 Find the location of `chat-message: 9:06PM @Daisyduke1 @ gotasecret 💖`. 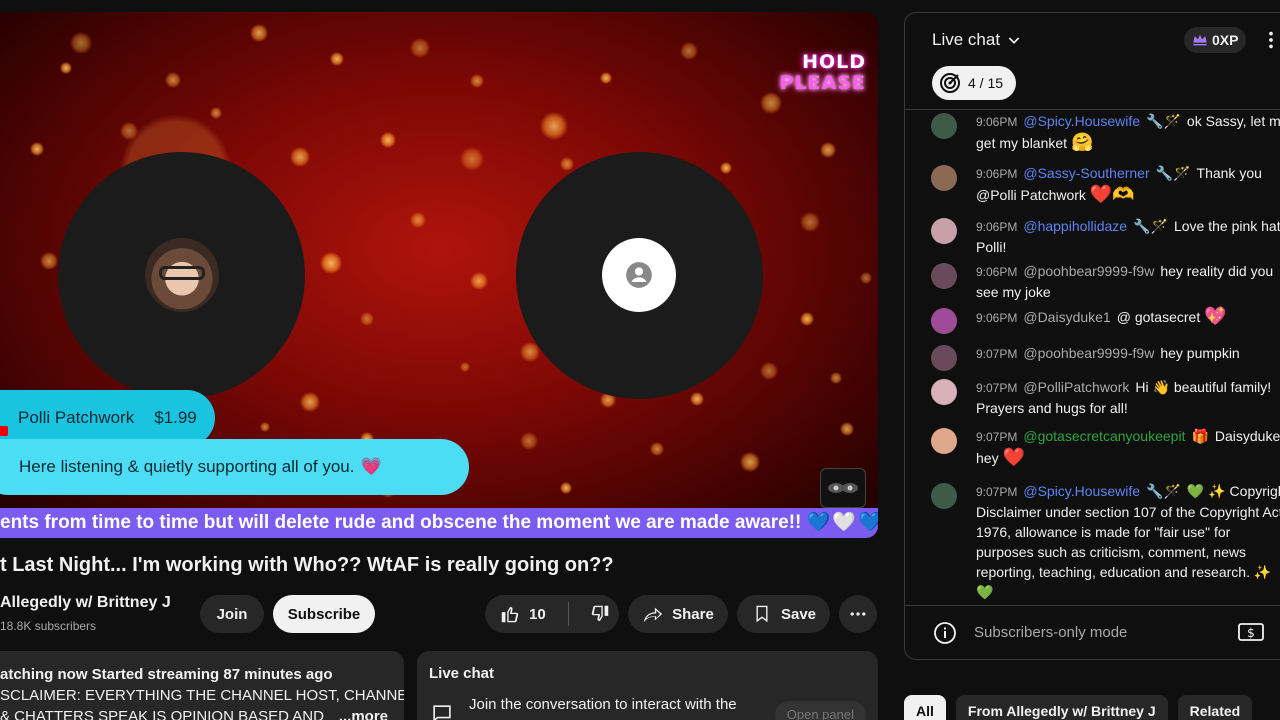

chat-message: 9:06PM @Daisyduke1 @ gotasecret 💖 is located at coordinates (1105, 320).